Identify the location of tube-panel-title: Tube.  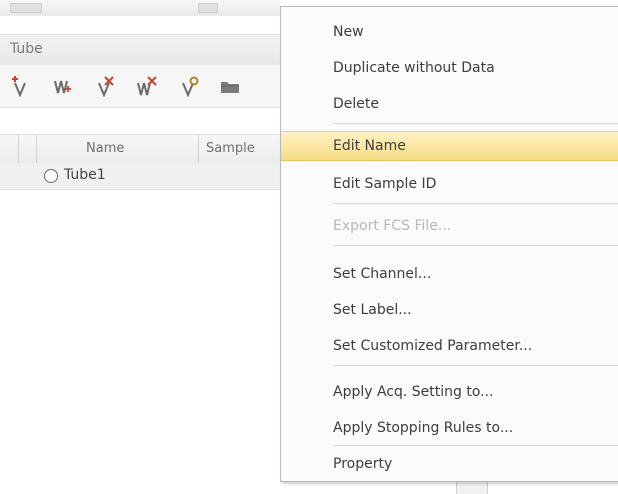
(26, 49).